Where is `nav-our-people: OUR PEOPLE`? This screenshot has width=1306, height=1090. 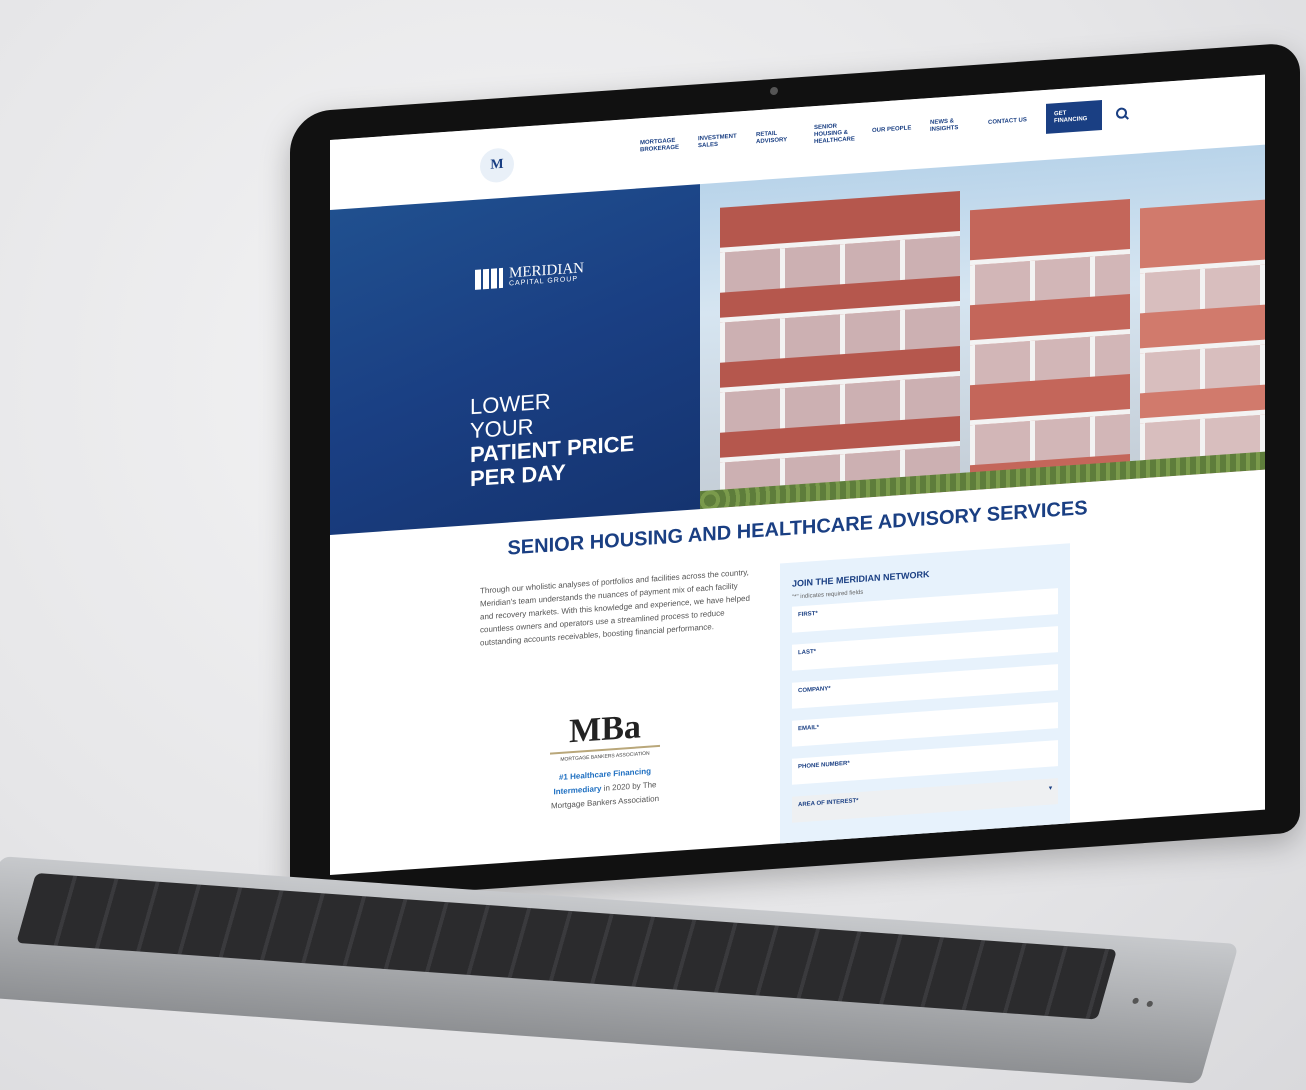 nav-our-people: OUR PEOPLE is located at coordinates (894, 130).